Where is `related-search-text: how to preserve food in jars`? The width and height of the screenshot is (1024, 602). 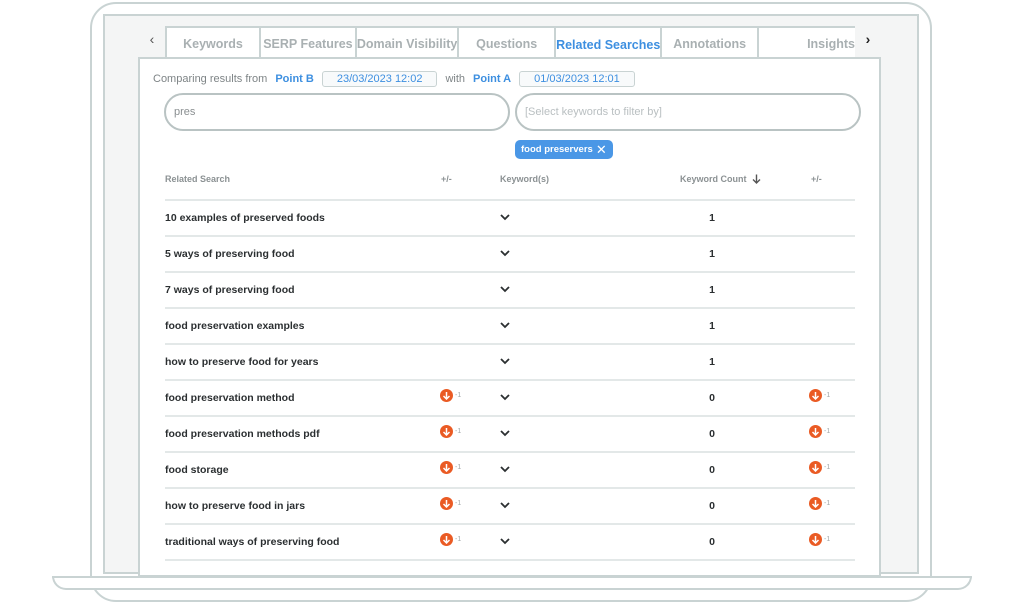 related-search-text: how to preserve food in jars is located at coordinates (235, 506).